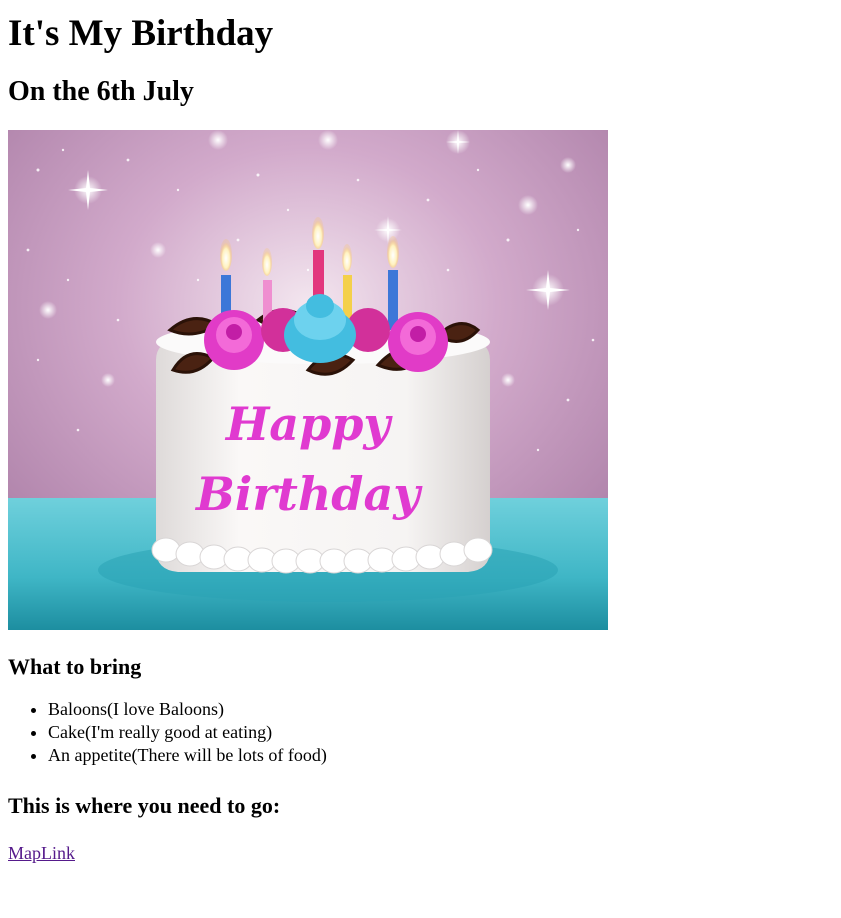  What do you see at coordinates (141, 33) in the screenshot?
I see `page-title: It's My Birthday` at bounding box center [141, 33].